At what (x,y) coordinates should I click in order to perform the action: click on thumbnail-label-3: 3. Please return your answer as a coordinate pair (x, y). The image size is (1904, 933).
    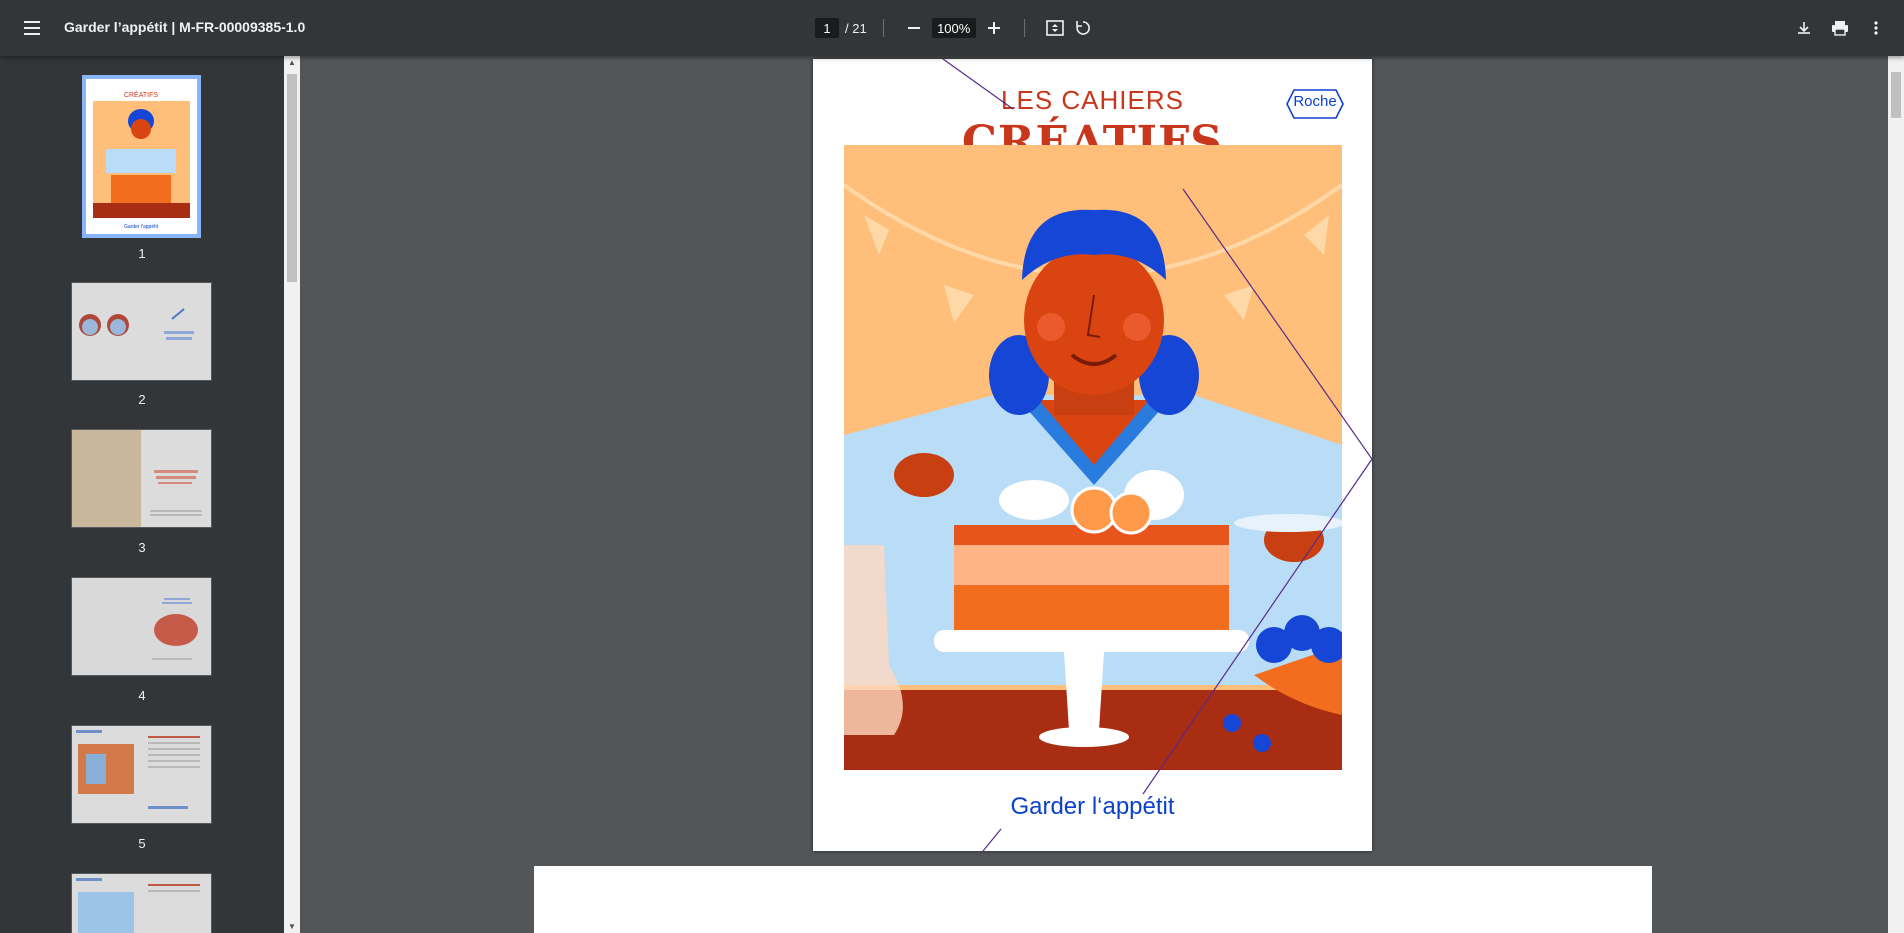
    Looking at the image, I should click on (142, 547).